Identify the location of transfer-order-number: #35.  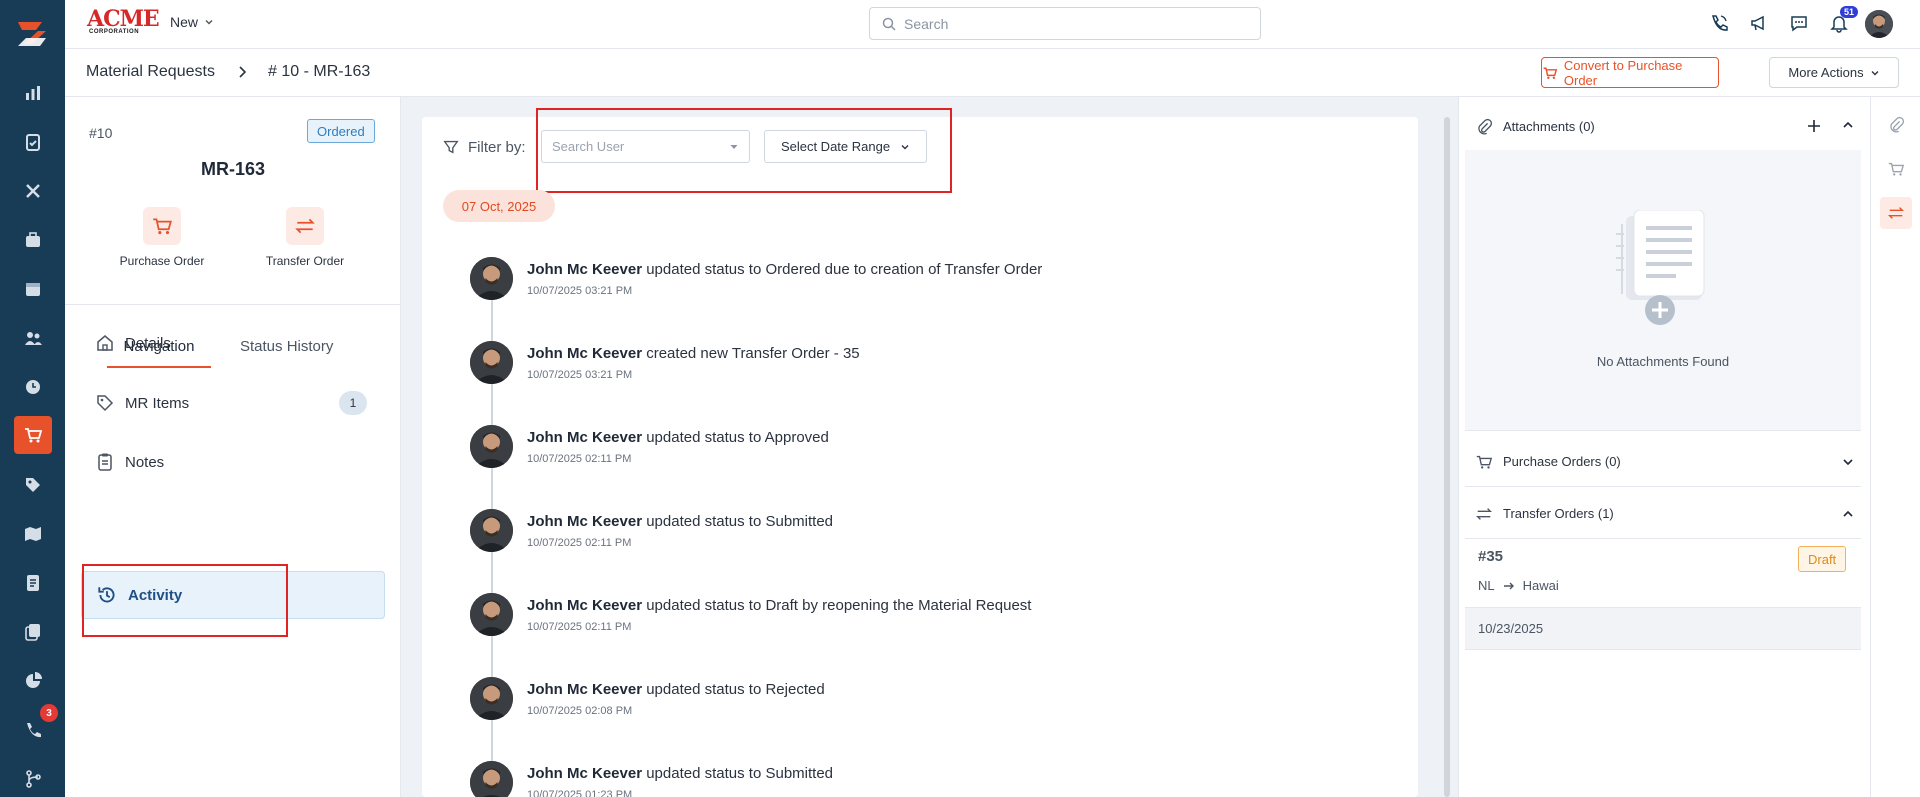
(1490, 556).